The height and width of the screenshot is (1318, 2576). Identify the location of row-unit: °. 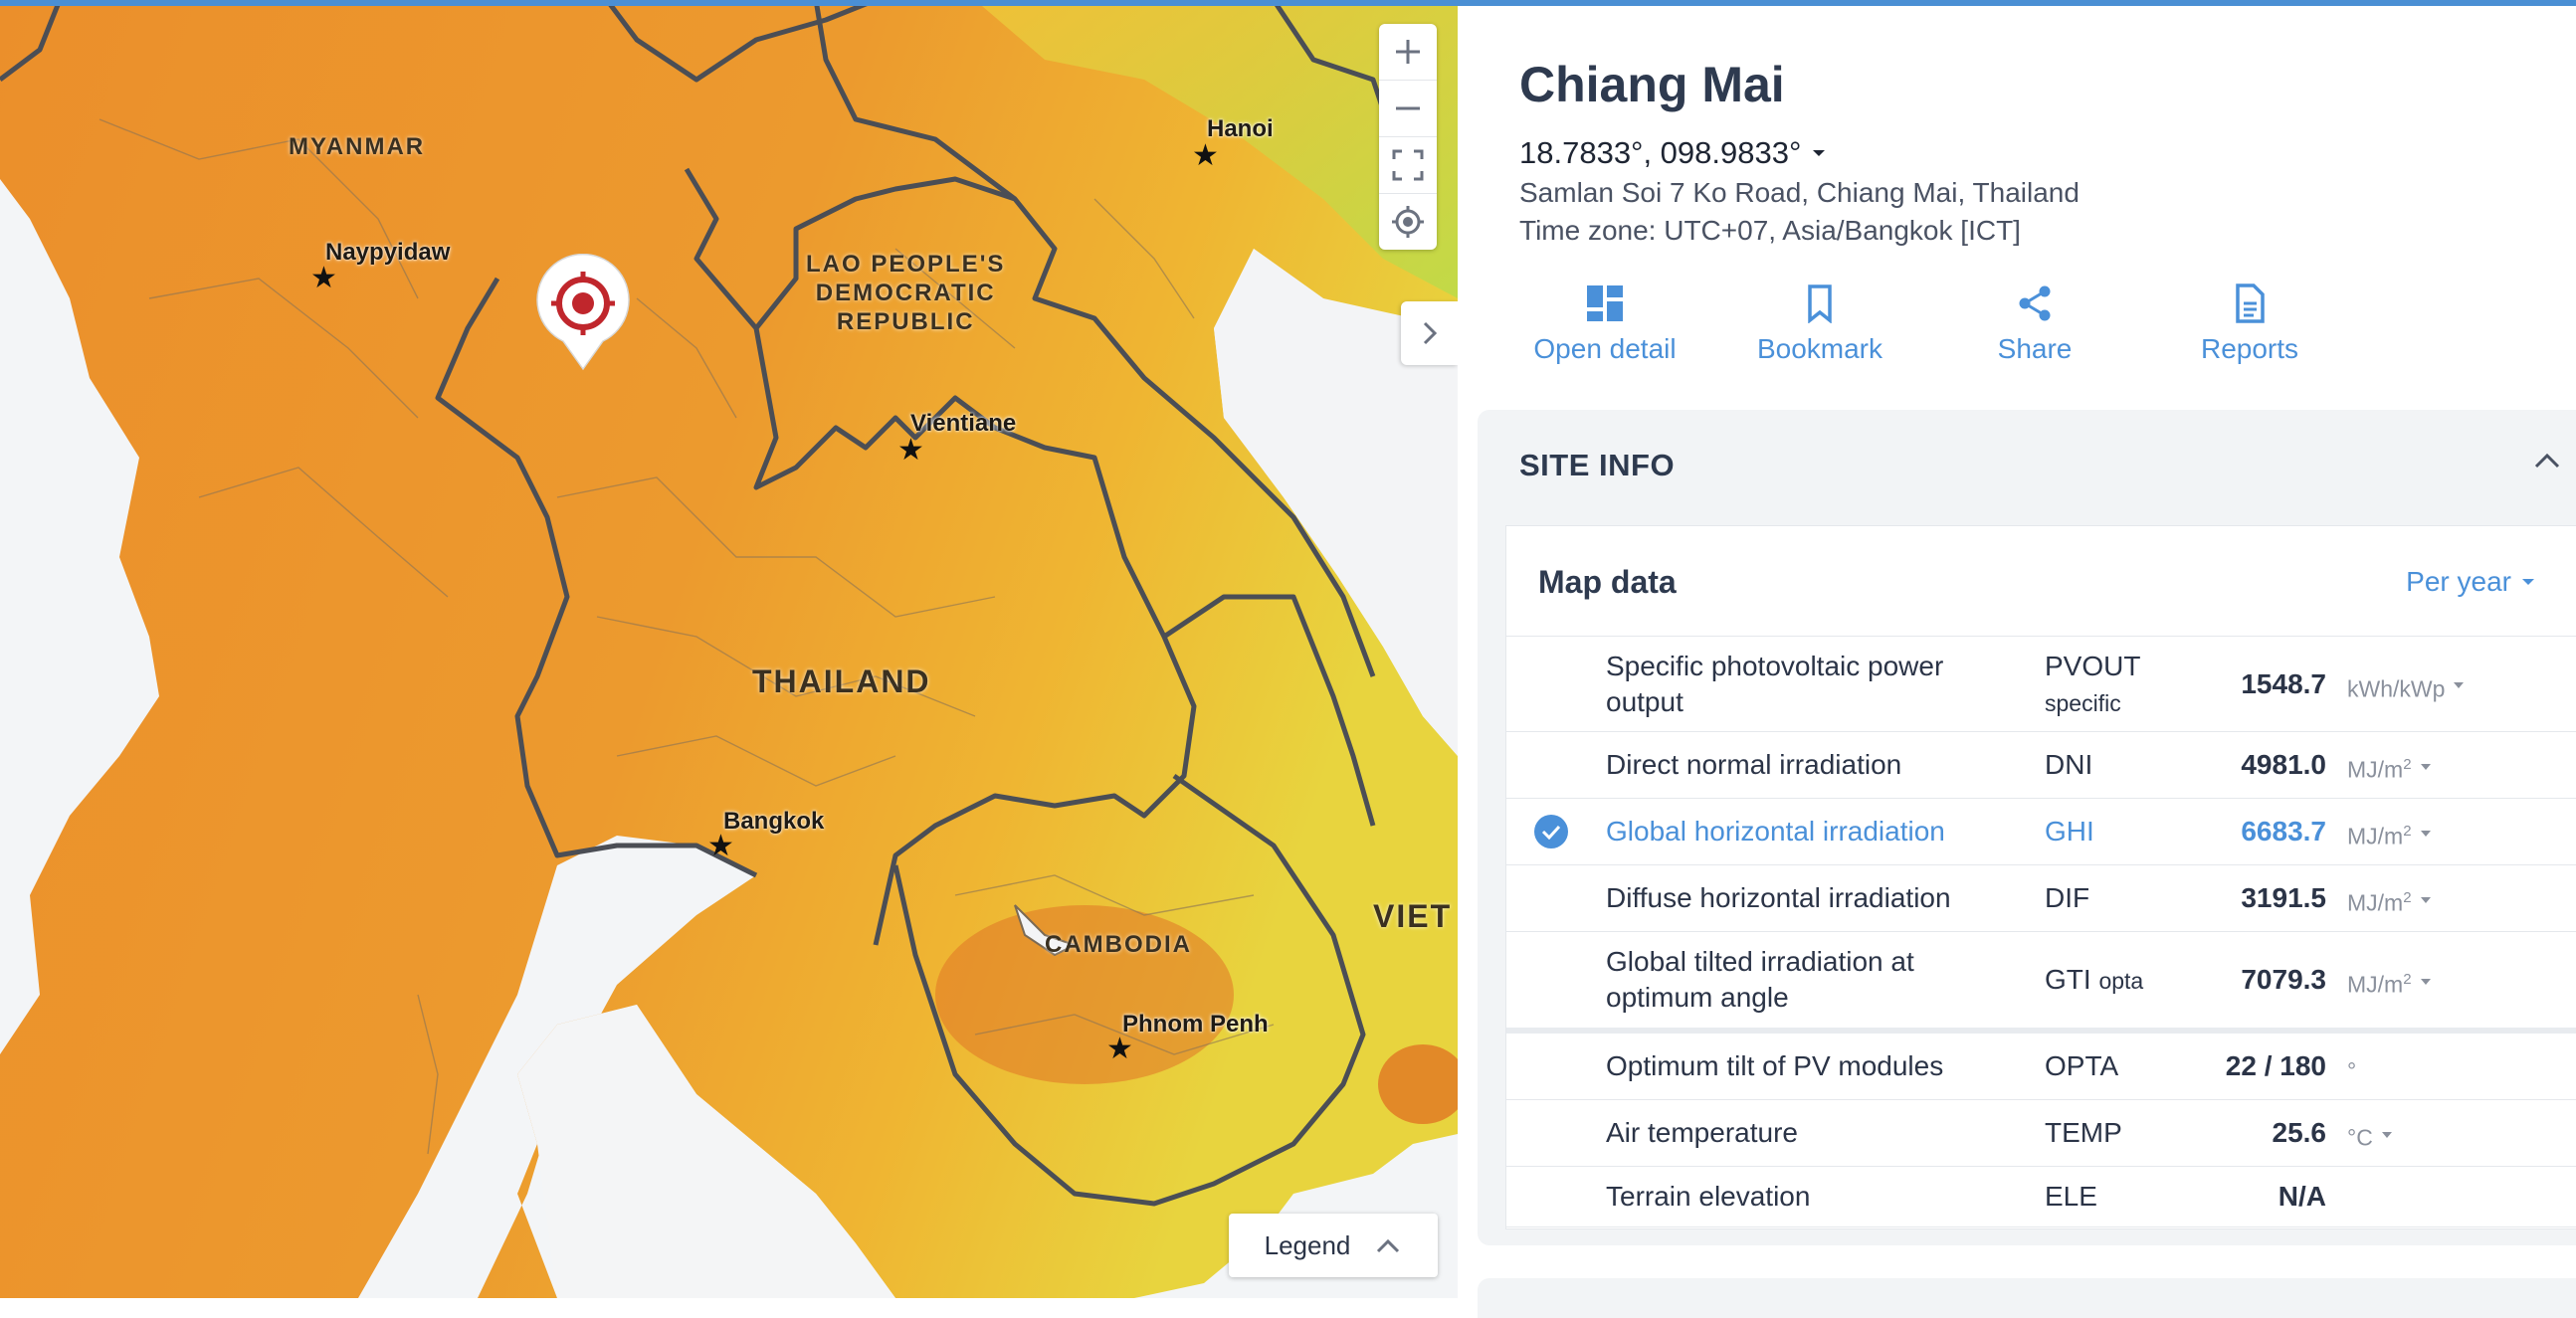
(2351, 1069).